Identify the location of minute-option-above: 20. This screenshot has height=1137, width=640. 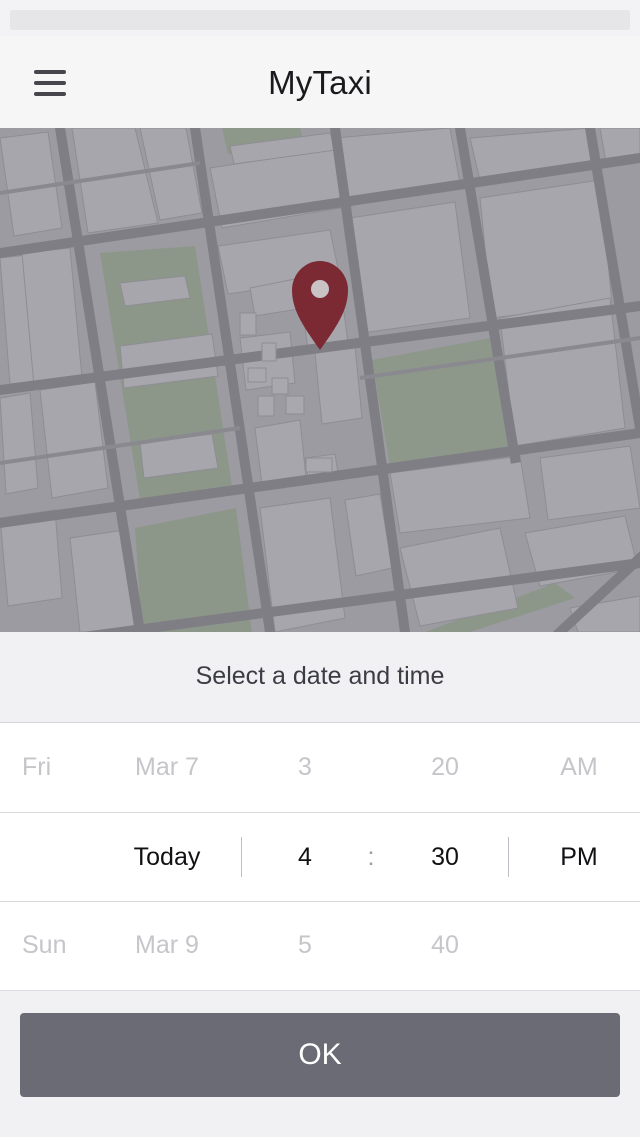
(445, 767).